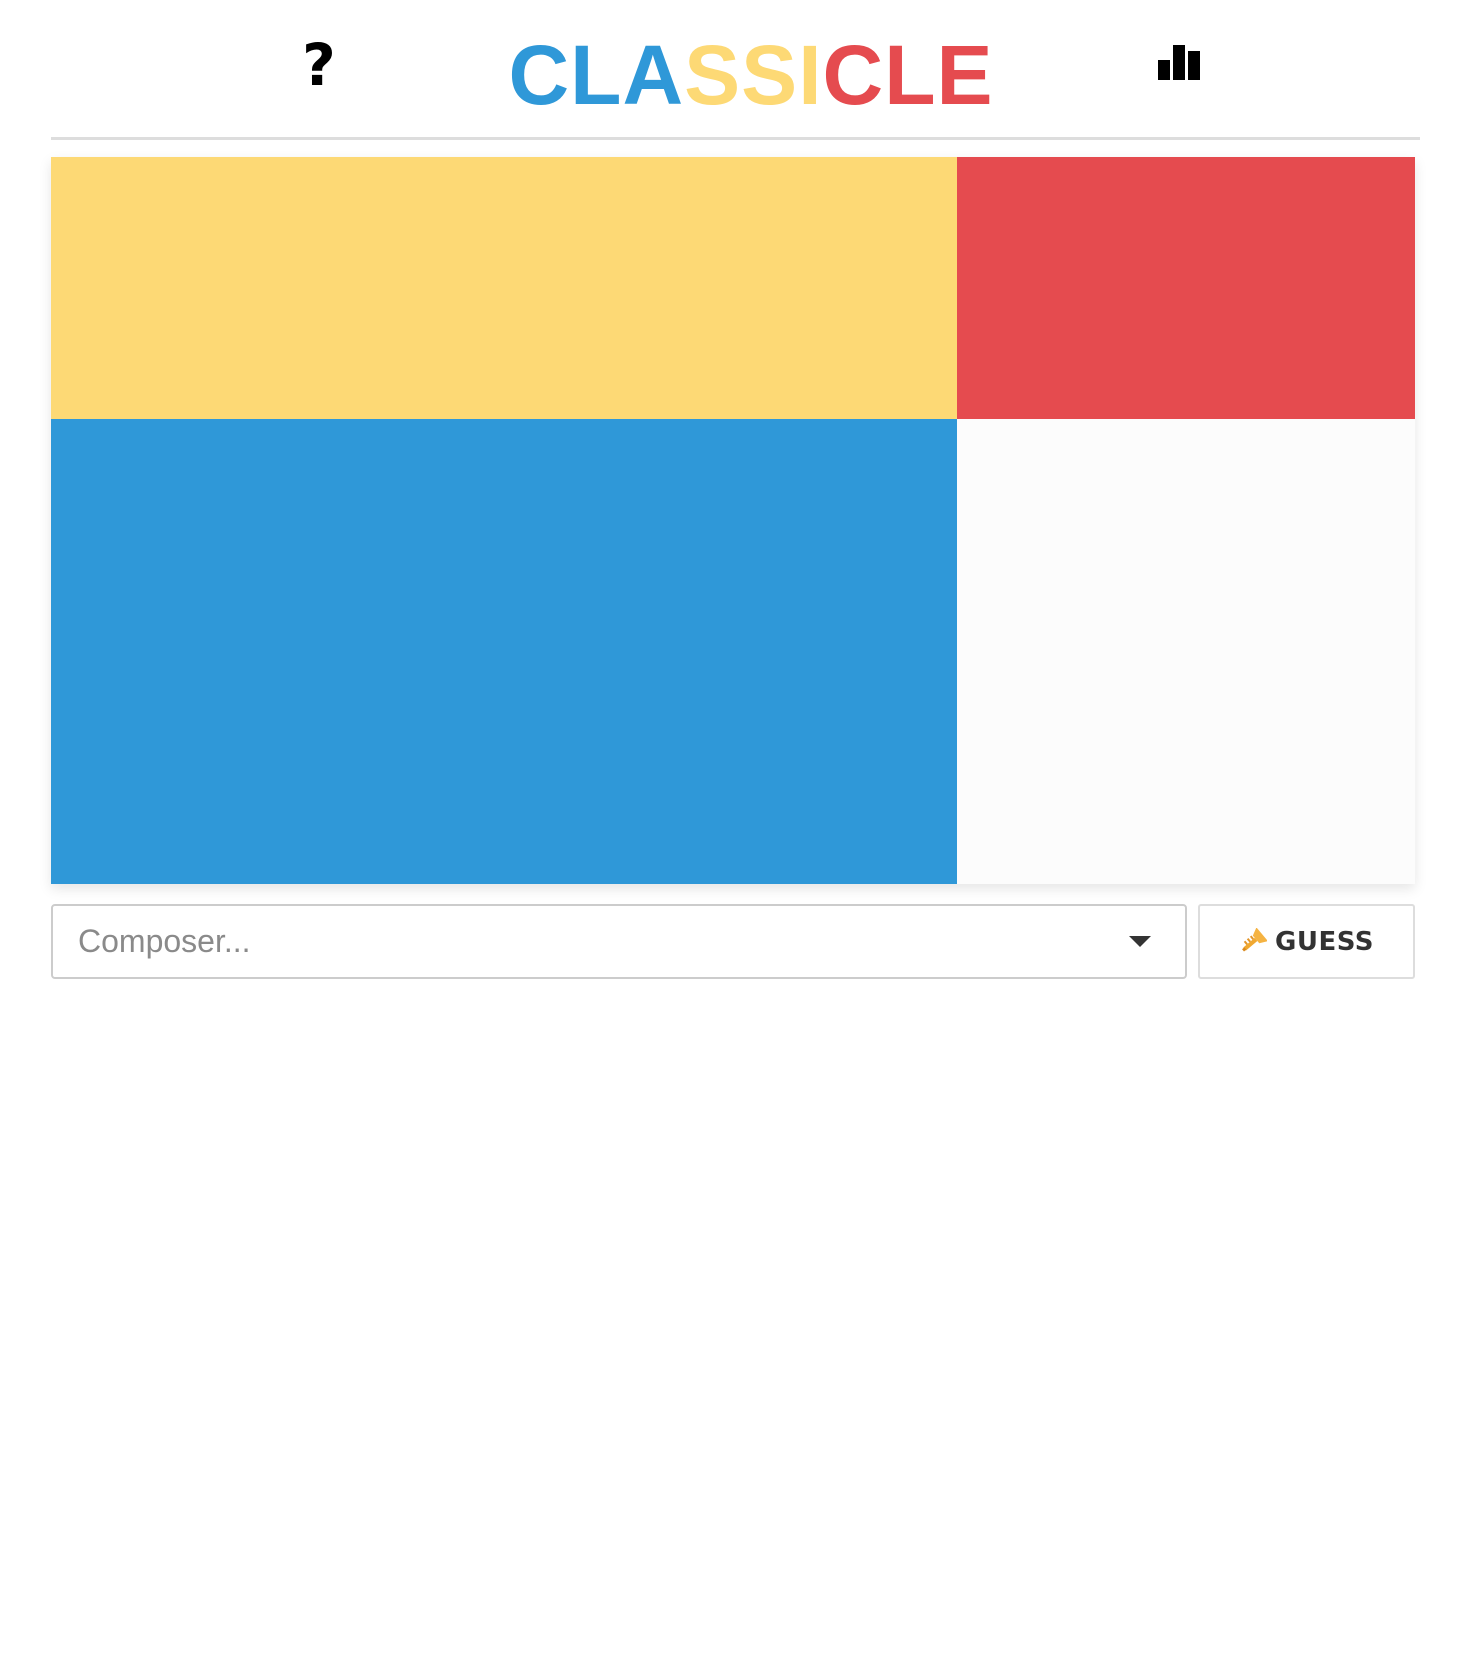 The image size is (1464, 1659). I want to click on logo-letter: I, so click(810, 74).